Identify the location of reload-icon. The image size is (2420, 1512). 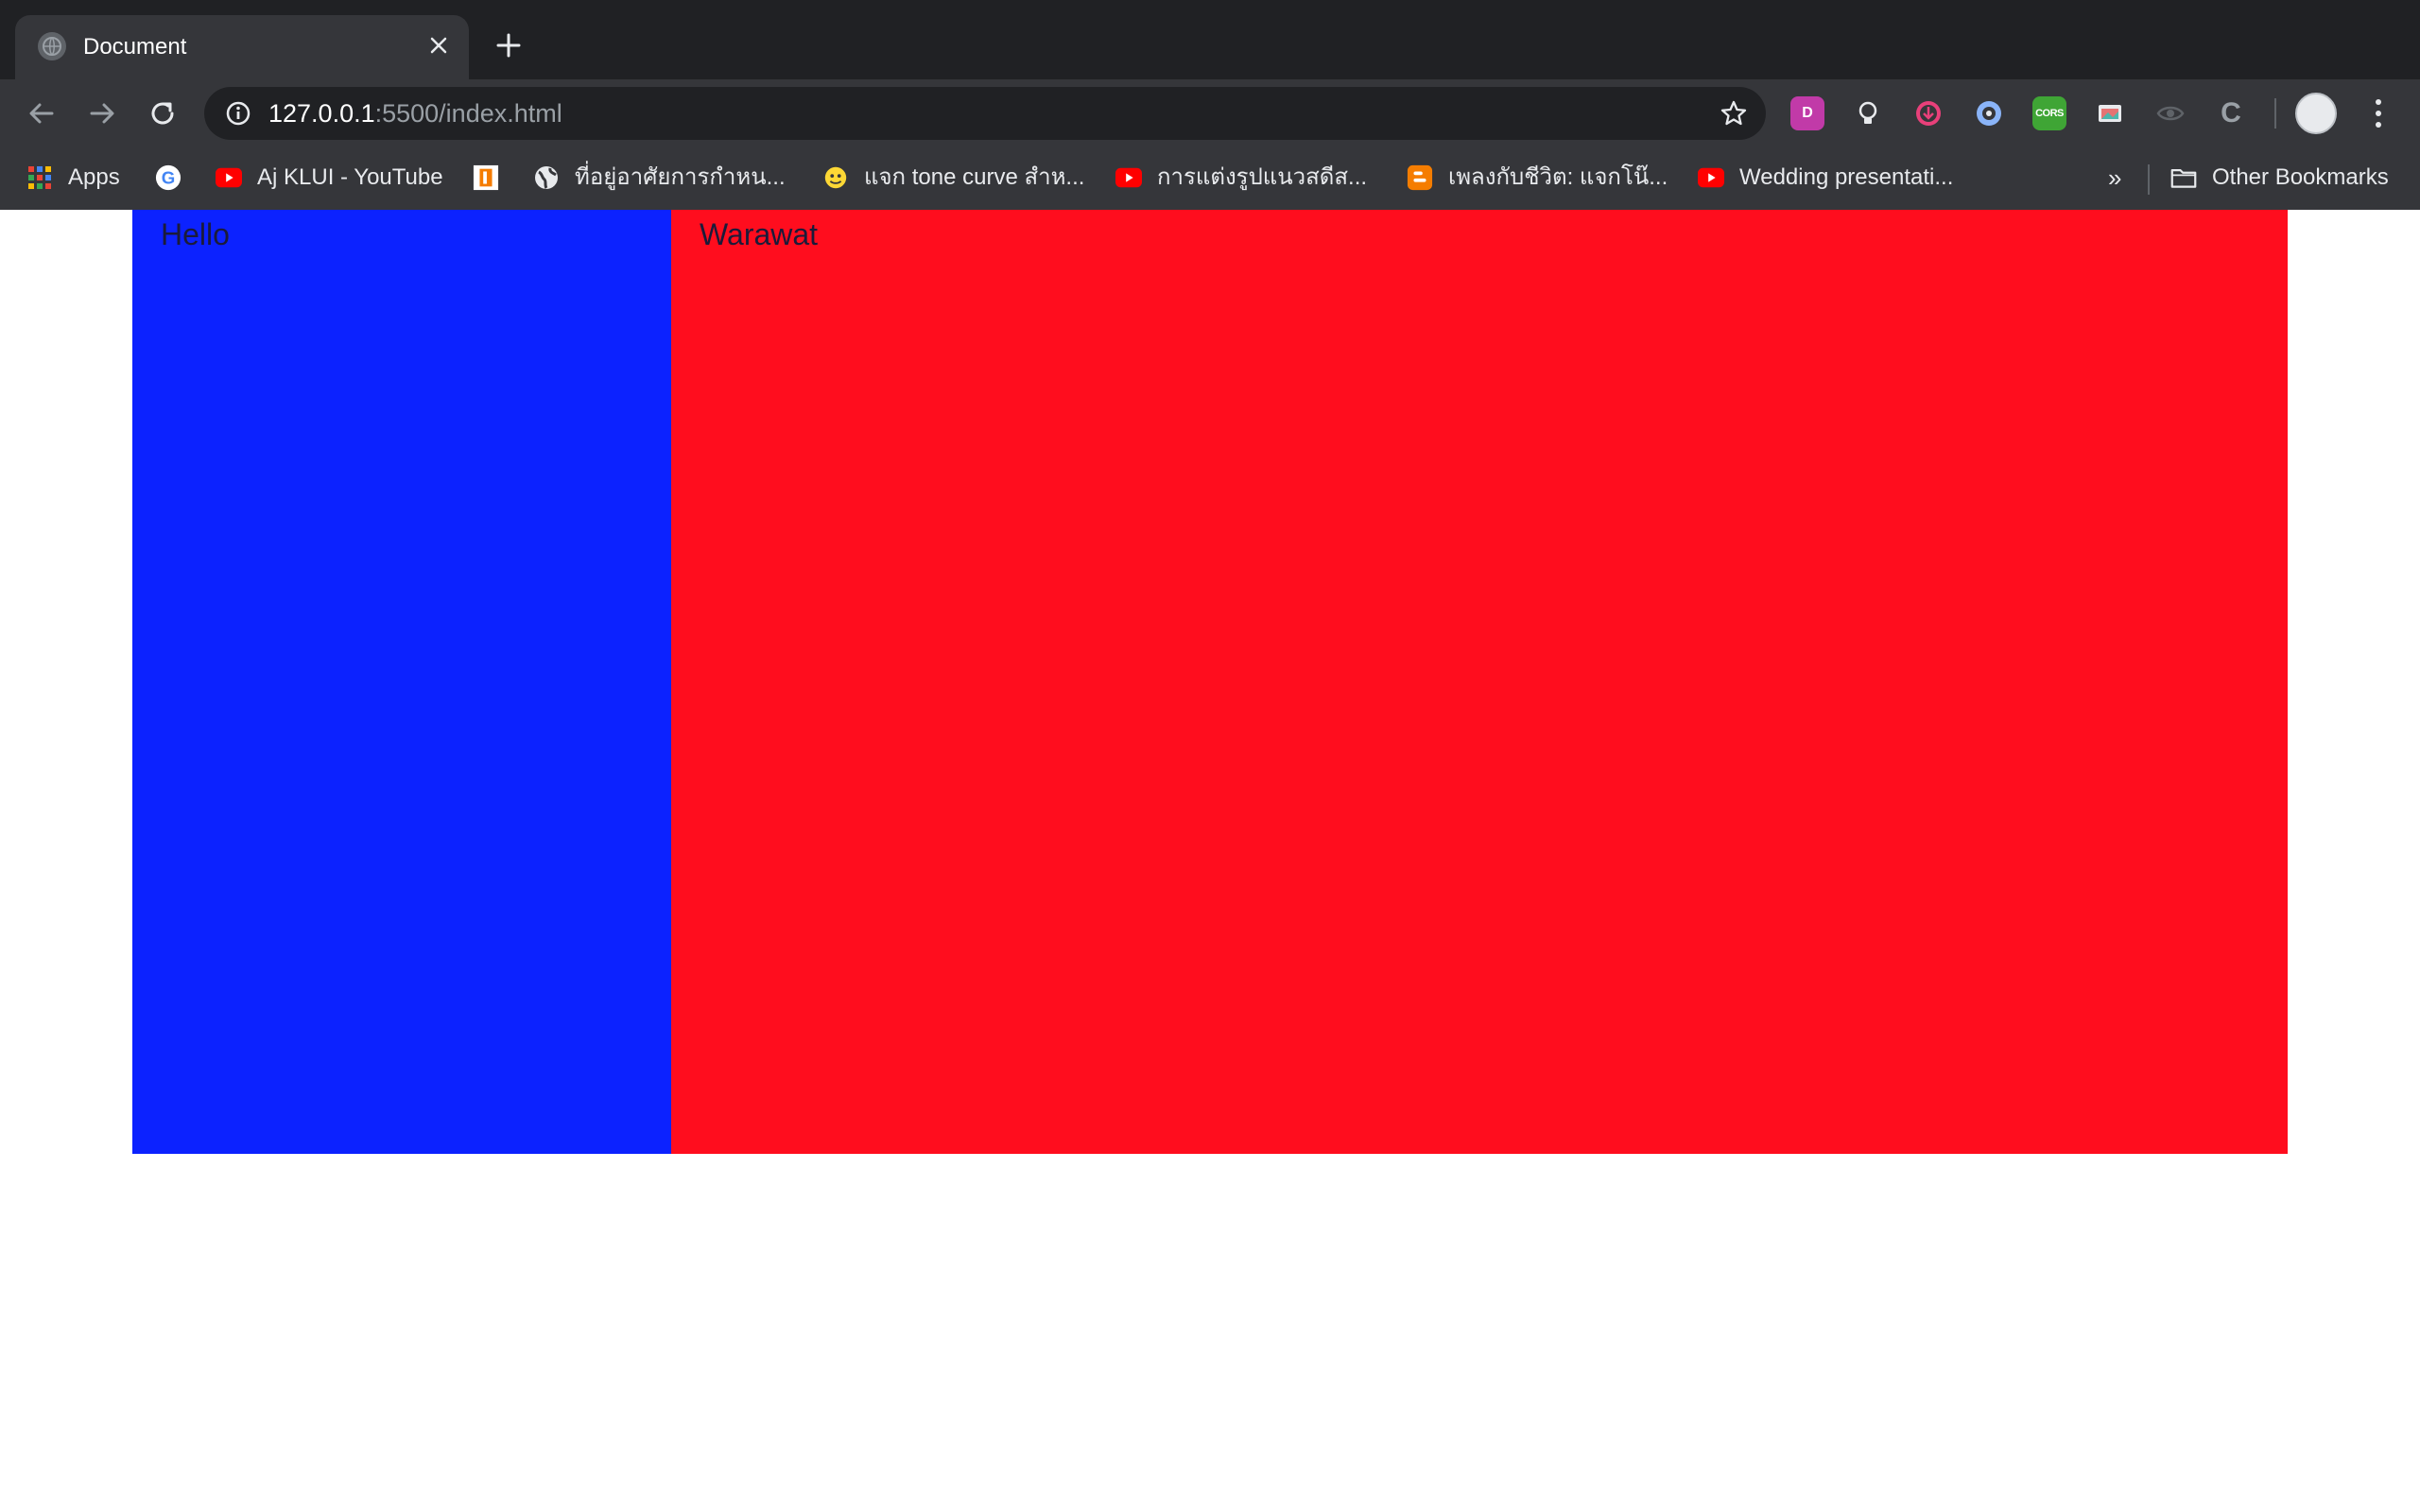
(162, 113).